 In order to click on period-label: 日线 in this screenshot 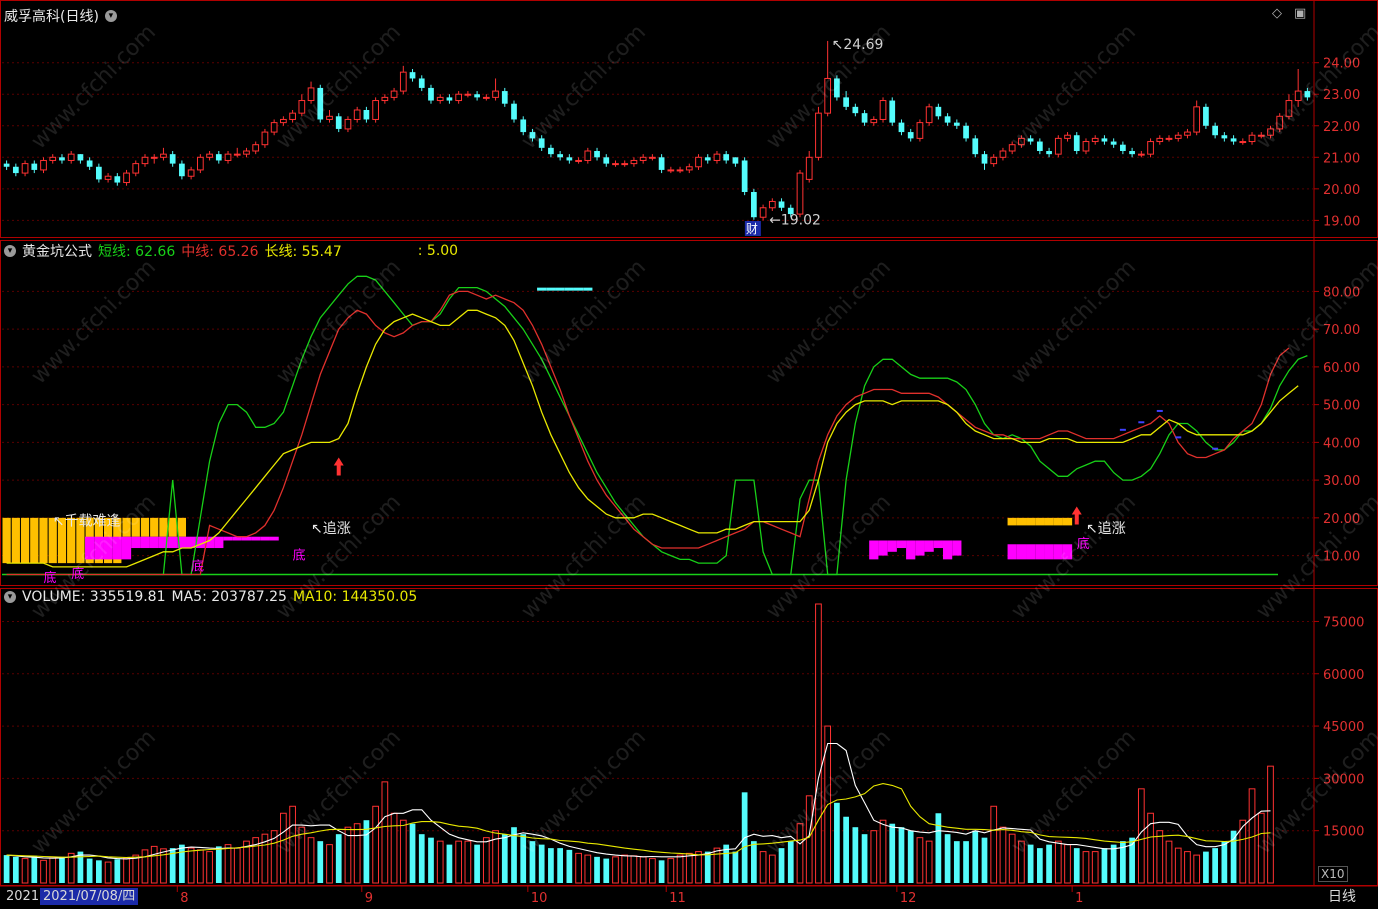, I will do `click(1342, 897)`.